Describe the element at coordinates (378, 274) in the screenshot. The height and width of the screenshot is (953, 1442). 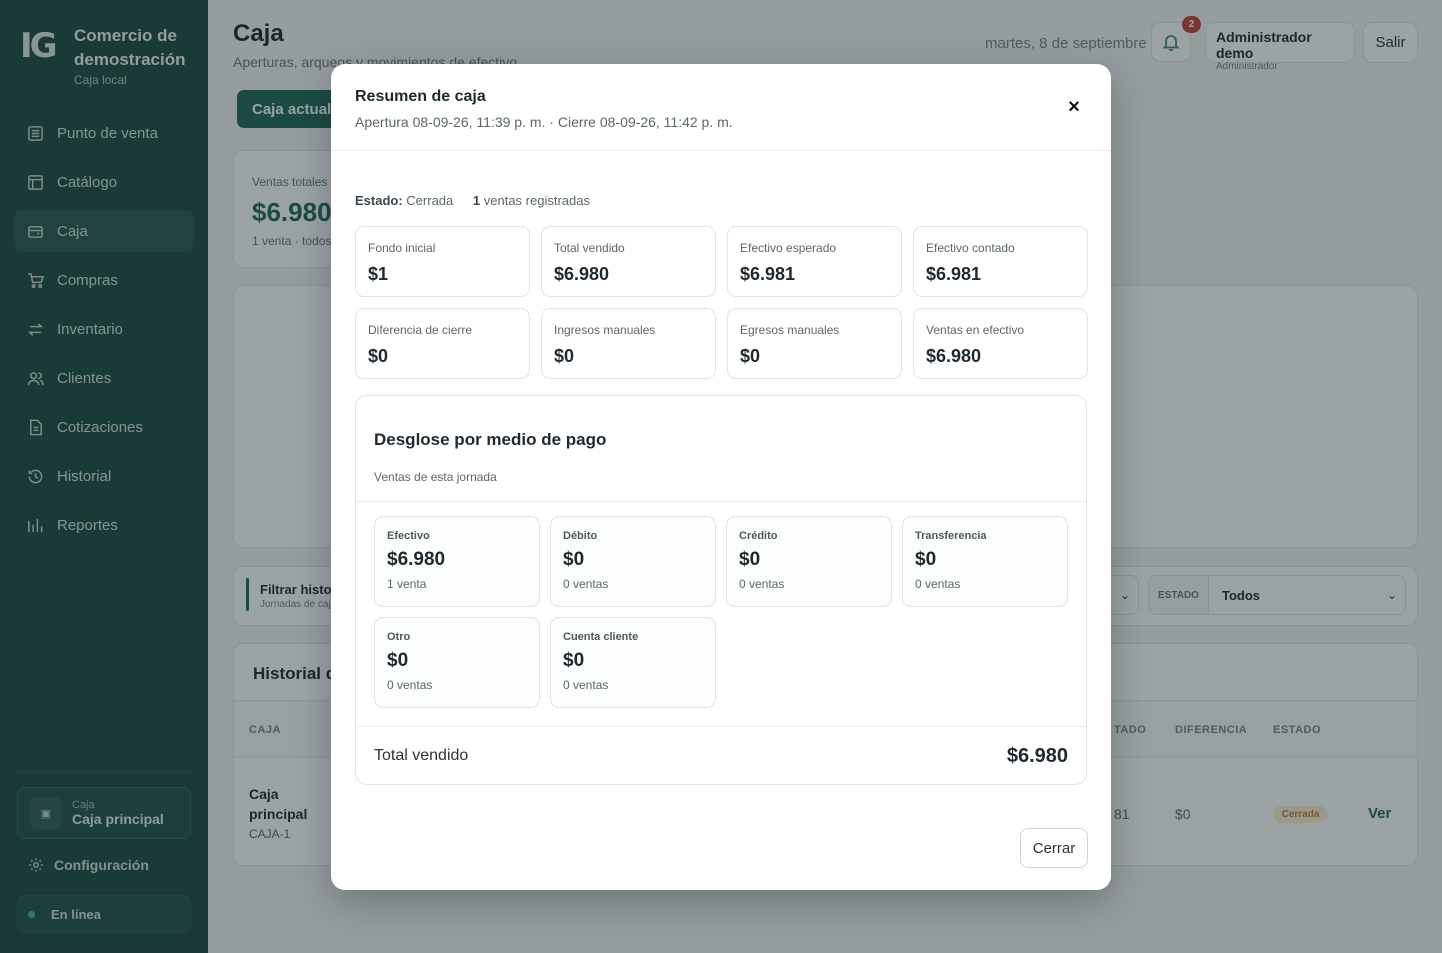
I see `stat-value: $1` at that location.